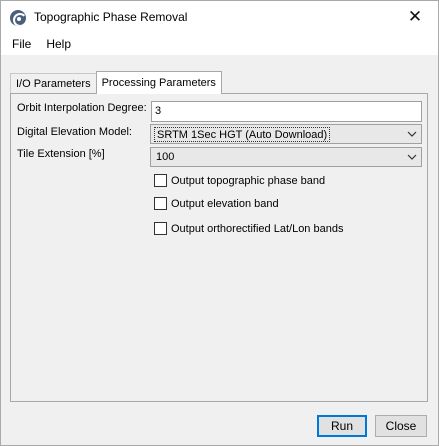 This screenshot has height=446, width=439. What do you see at coordinates (286, 111) in the screenshot?
I see `orbit-degree-input: 3` at bounding box center [286, 111].